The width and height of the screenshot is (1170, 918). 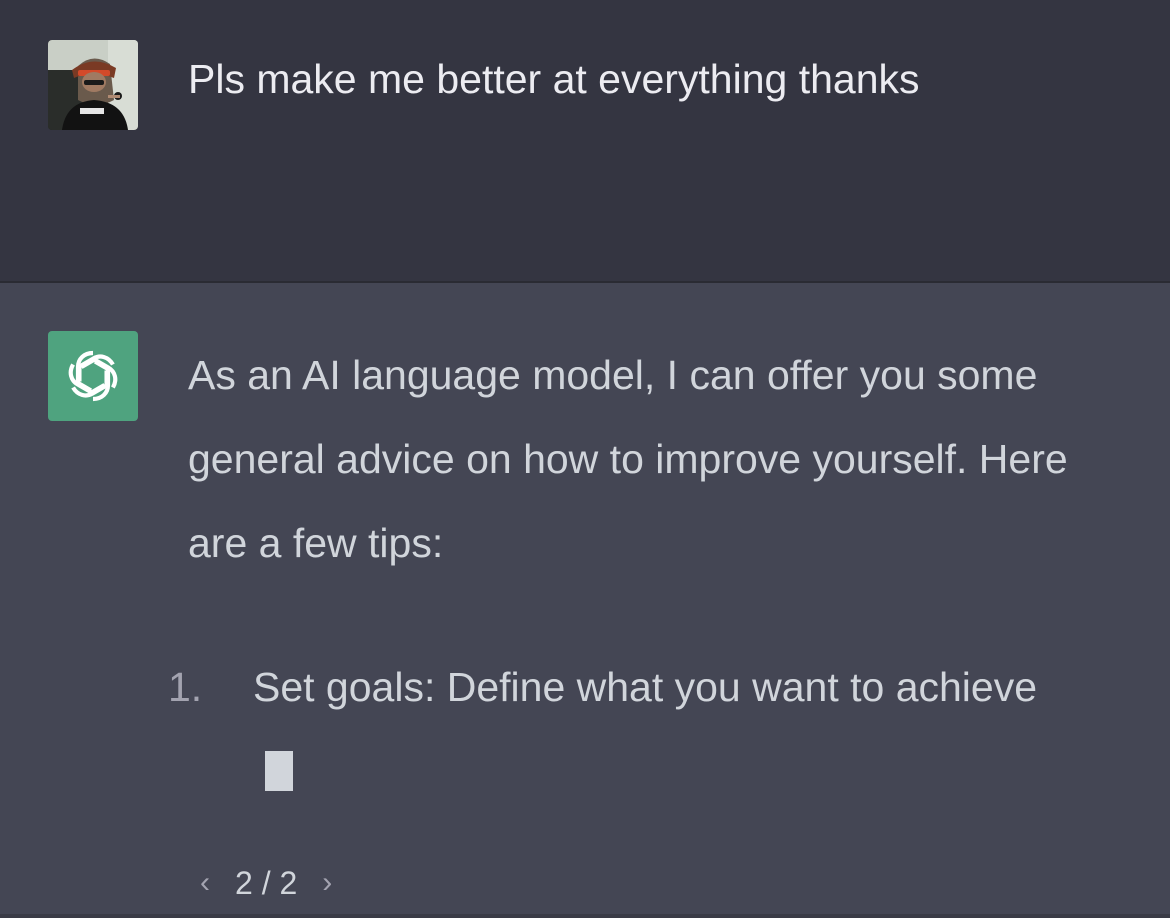 I want to click on chevron-right-icon: ›, so click(x=327, y=883).